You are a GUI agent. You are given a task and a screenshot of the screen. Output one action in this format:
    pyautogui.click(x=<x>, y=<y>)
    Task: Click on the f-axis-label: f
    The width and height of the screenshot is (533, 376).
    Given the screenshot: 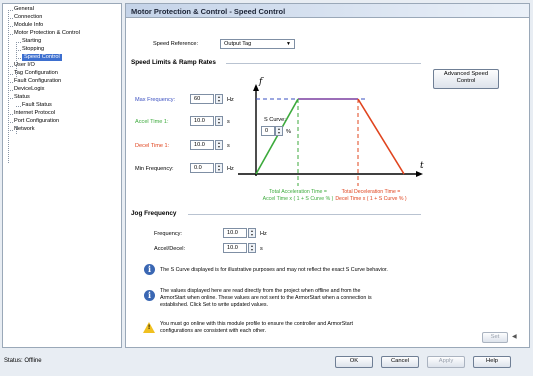 What is the action you would take?
    pyautogui.click(x=261, y=82)
    